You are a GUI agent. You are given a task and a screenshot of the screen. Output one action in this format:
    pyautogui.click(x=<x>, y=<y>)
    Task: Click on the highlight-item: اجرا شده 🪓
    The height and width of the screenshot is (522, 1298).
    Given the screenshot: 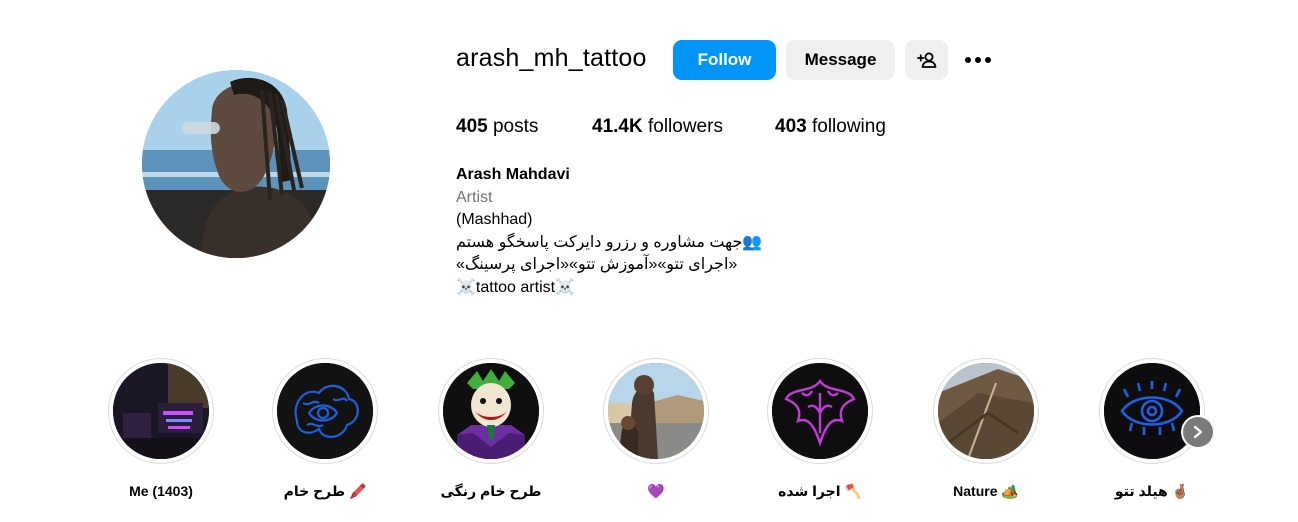 What is the action you would take?
    pyautogui.click(x=820, y=429)
    